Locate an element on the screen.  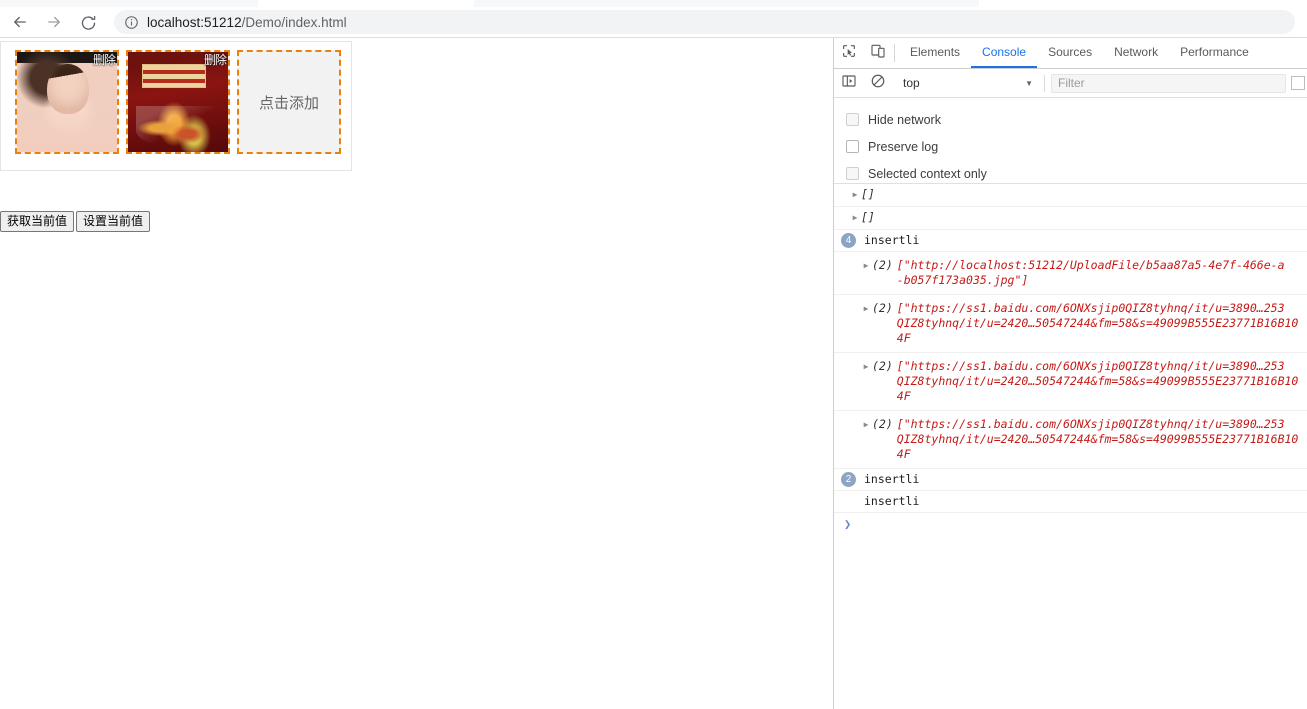
execution-context-value: top is located at coordinates (911, 83).